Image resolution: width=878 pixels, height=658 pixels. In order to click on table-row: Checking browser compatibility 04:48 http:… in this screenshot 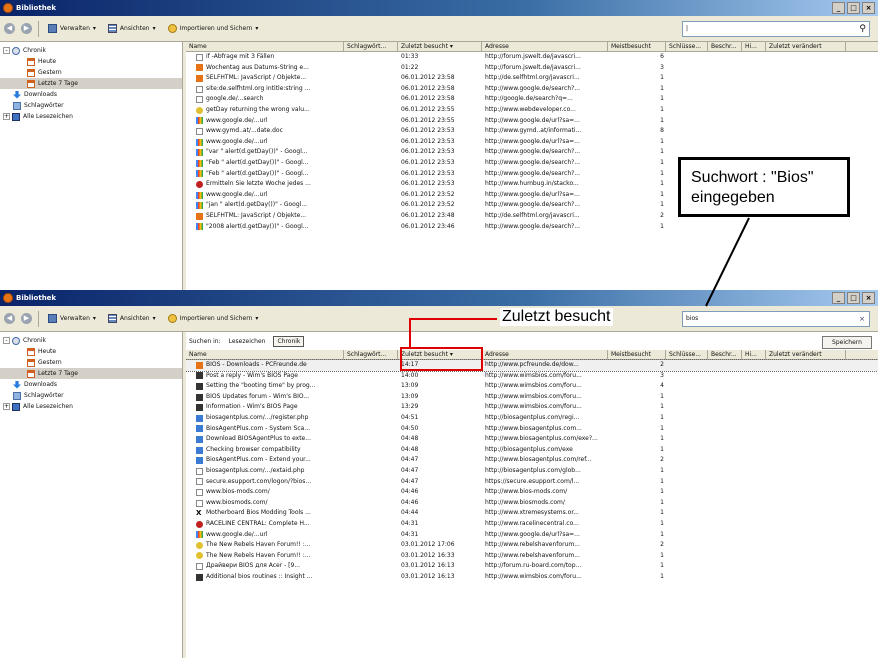, I will do `click(532, 450)`.